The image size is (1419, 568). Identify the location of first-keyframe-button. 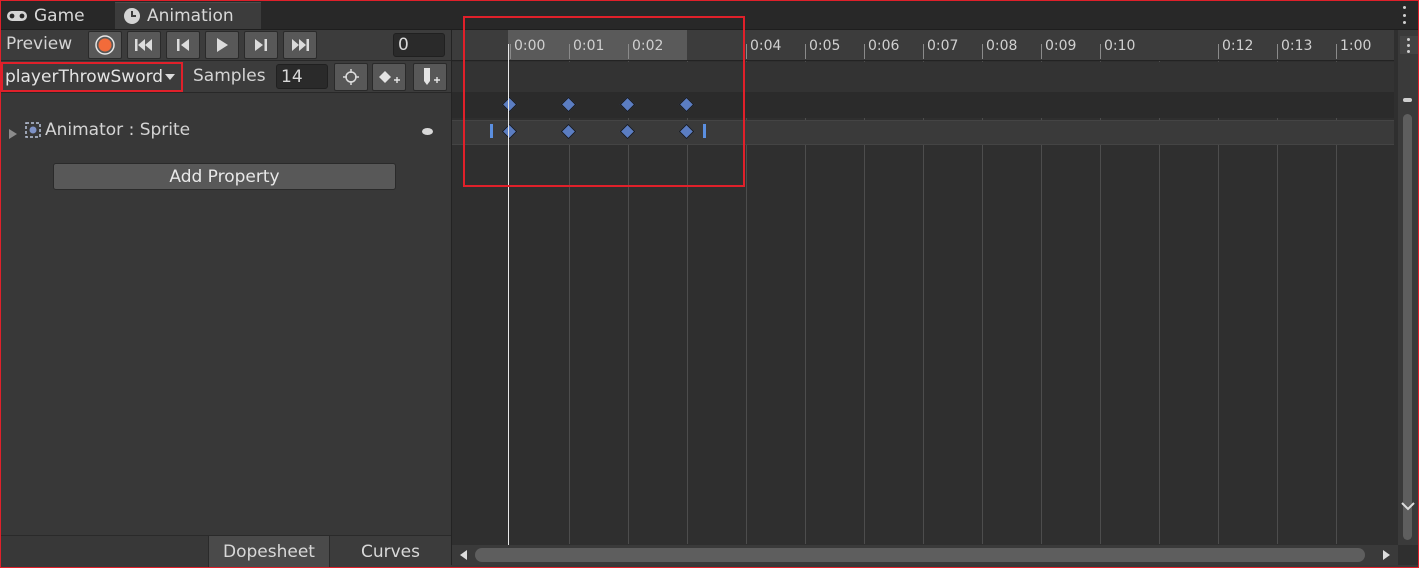
(144, 45).